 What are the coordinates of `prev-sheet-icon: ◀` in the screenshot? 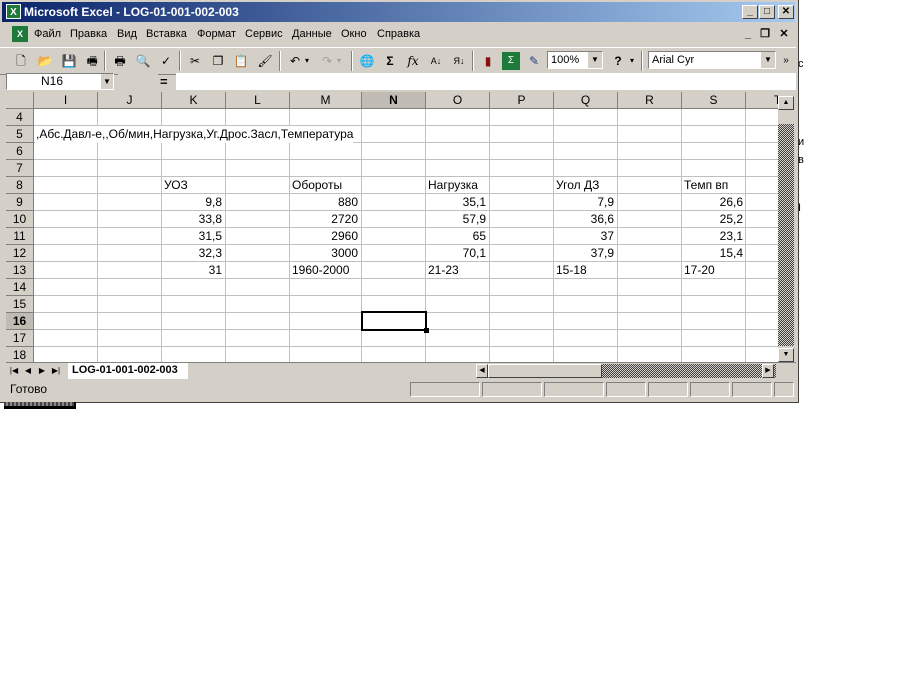 It's located at (28, 371).